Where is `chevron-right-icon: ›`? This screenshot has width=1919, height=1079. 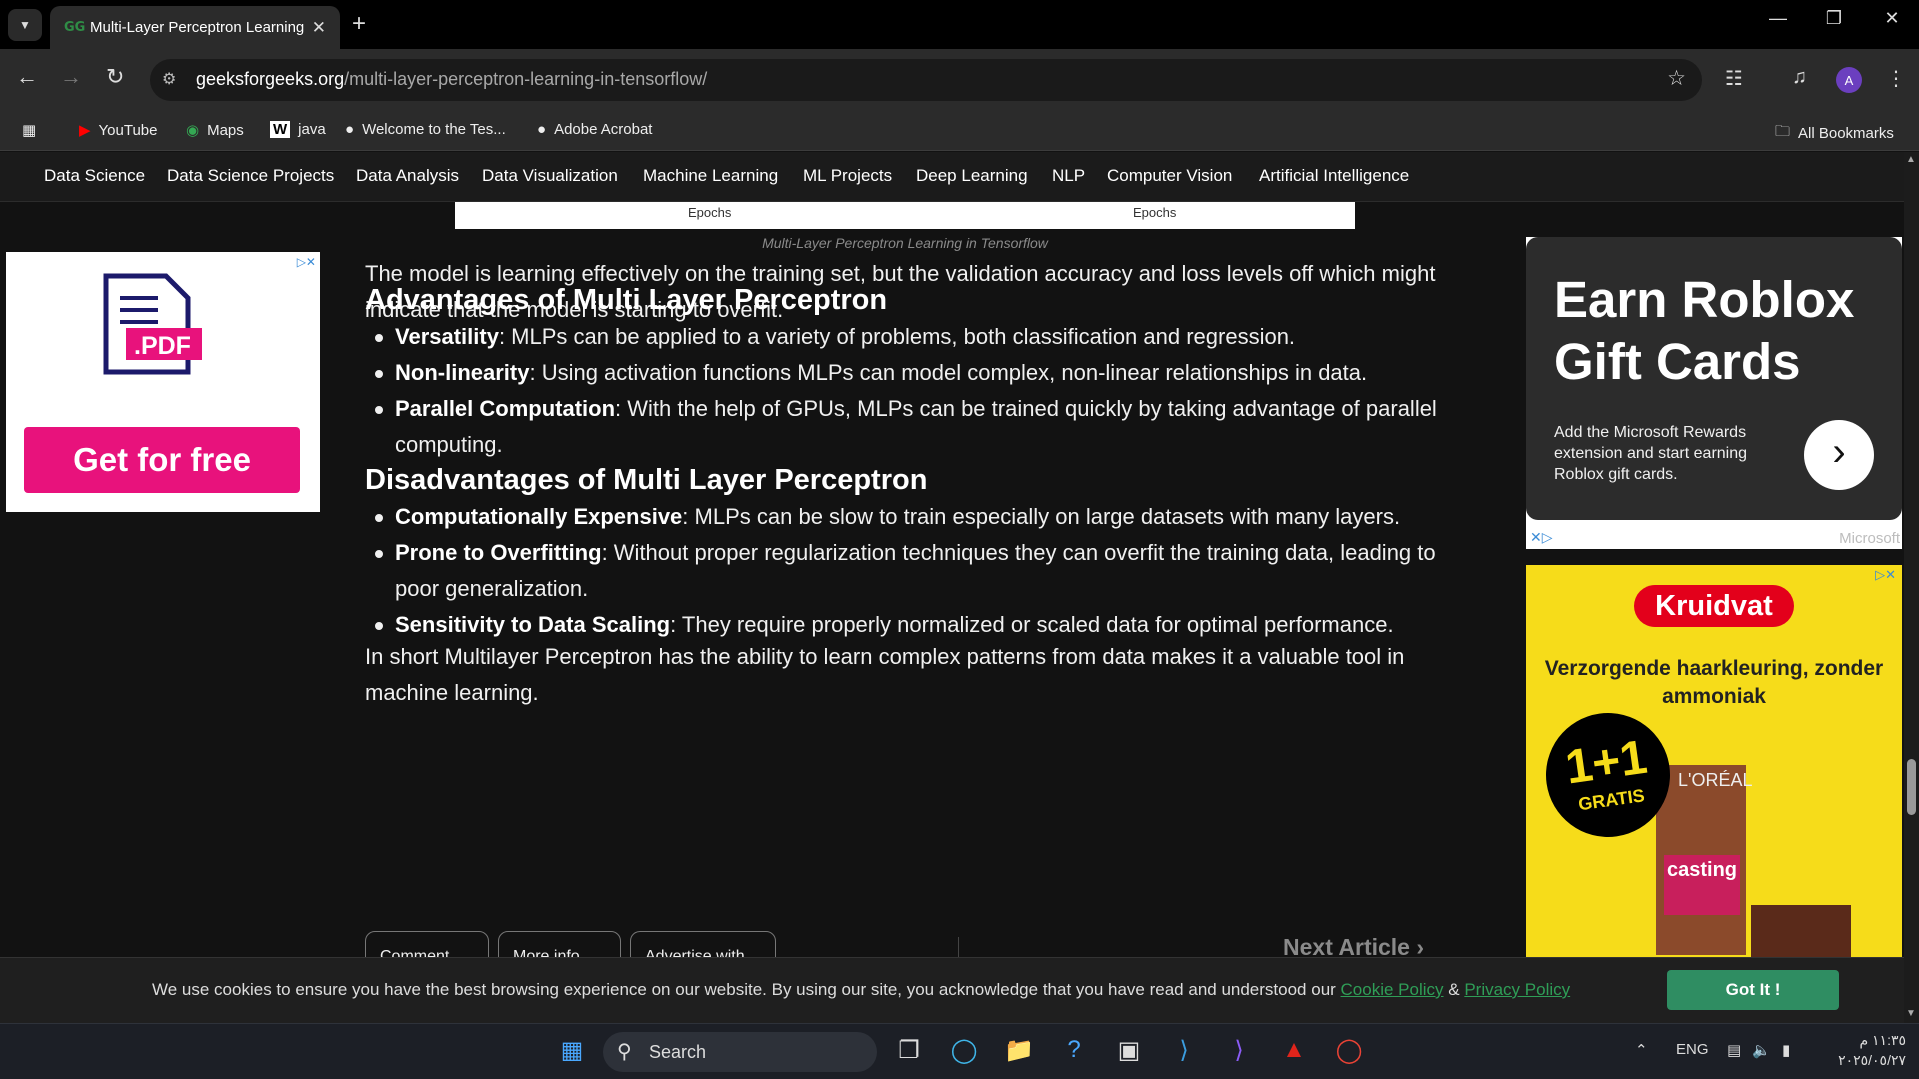
chevron-right-icon: › is located at coordinates (1839, 455).